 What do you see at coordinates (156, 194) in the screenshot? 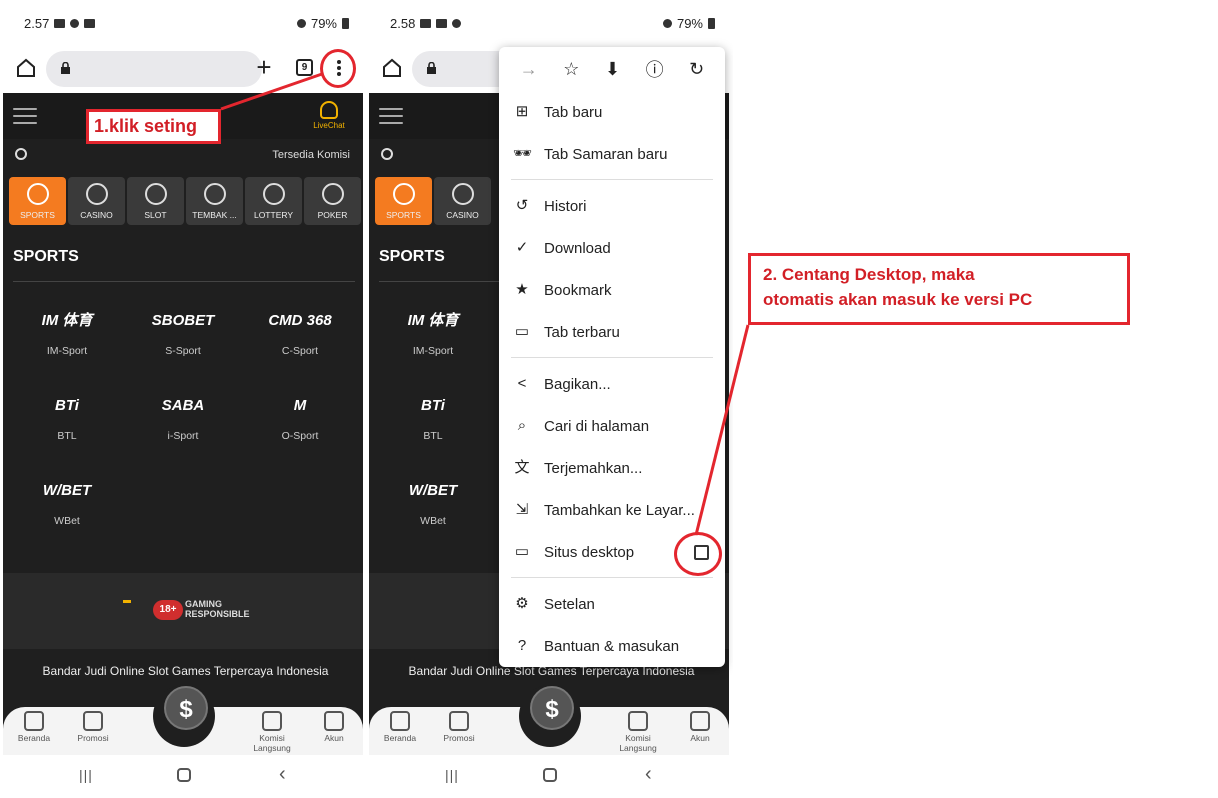
I see `slot-icon` at bounding box center [156, 194].